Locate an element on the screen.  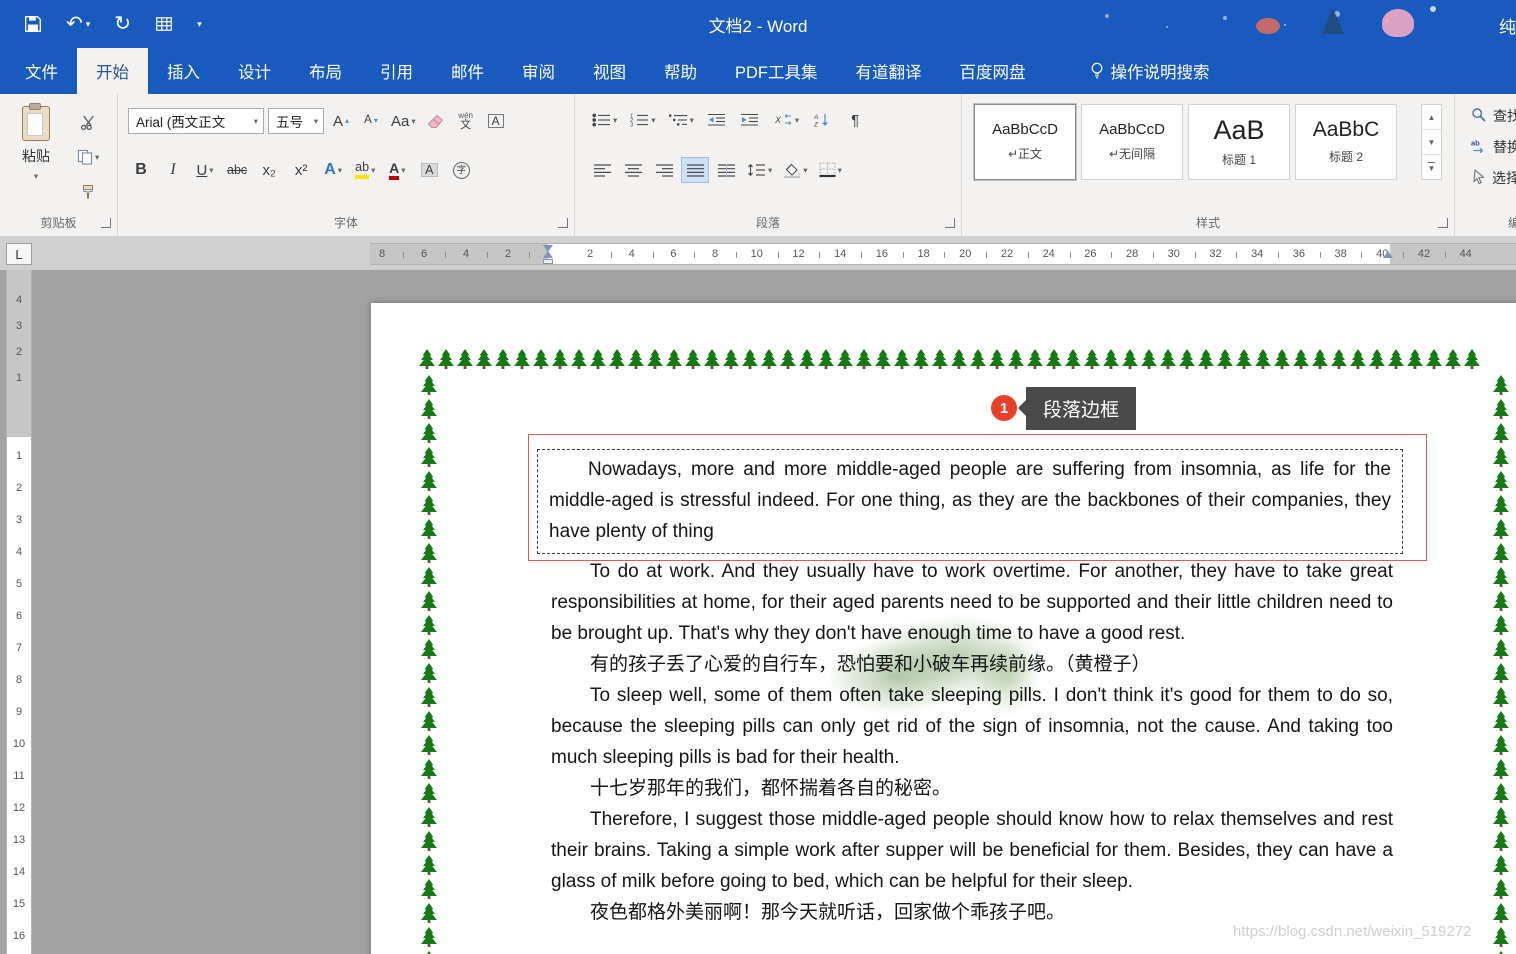
numbering-icon: 123 is located at coordinates (639, 120).